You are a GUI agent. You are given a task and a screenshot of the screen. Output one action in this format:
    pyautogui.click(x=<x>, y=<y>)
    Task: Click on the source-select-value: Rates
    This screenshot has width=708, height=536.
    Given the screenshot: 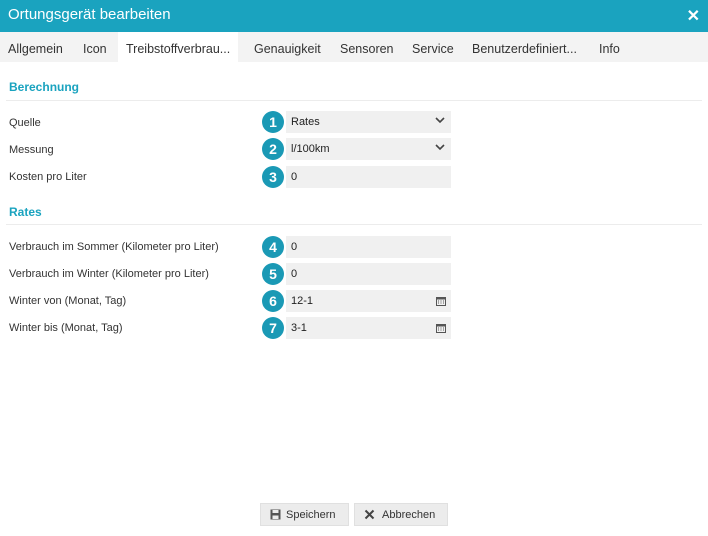 What is the action you would take?
    pyautogui.click(x=305, y=122)
    